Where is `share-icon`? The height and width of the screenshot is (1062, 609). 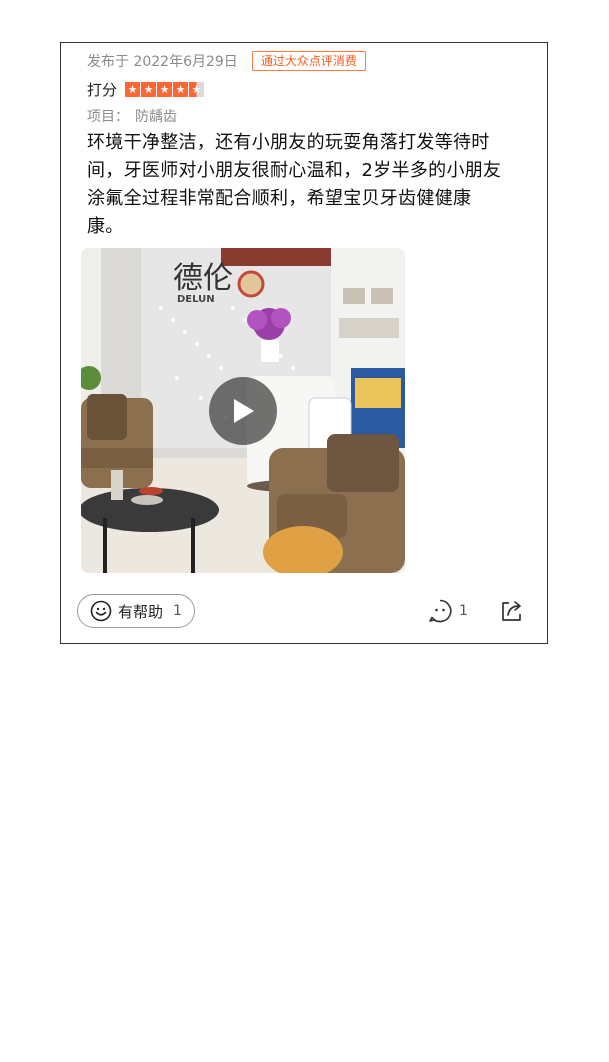
share-icon is located at coordinates (511, 611).